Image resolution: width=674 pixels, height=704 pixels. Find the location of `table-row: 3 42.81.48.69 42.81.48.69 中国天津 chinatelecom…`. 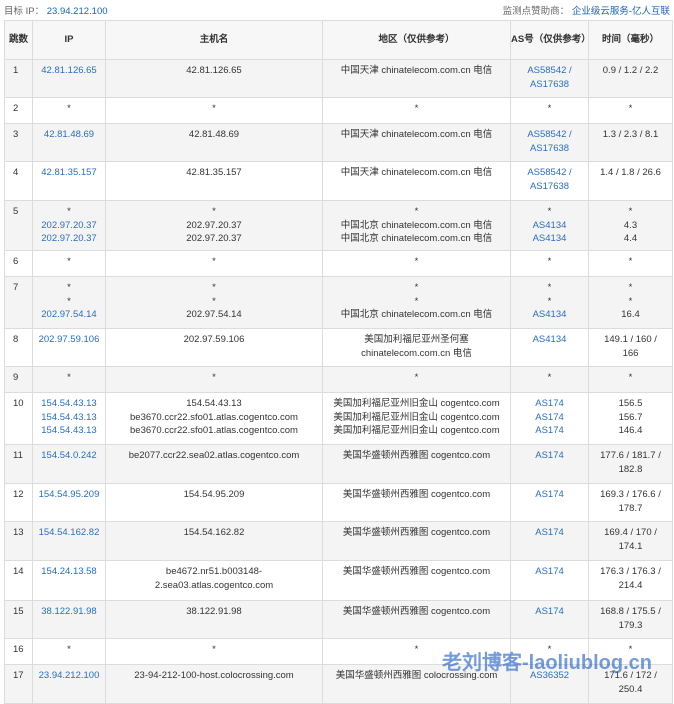

table-row: 3 42.81.48.69 42.81.48.69 中国天津 chinatelecom… is located at coordinates (338, 142).